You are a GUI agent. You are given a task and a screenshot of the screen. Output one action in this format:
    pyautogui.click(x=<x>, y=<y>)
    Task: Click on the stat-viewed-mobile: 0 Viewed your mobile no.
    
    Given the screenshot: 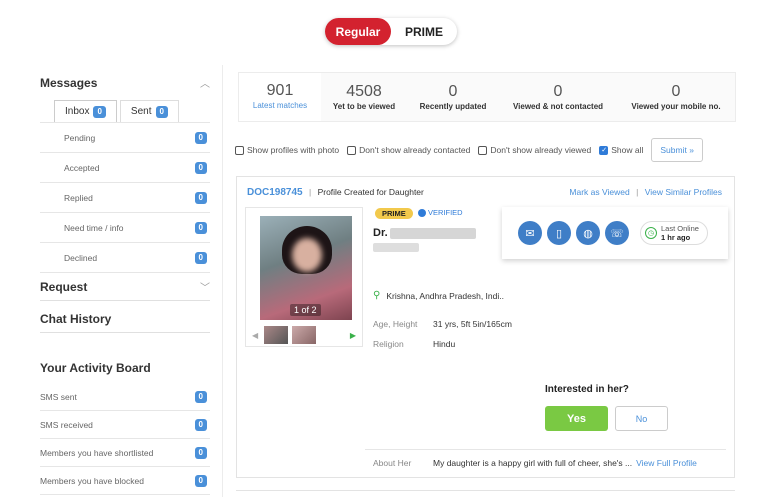 What is the action you would take?
    pyautogui.click(x=676, y=97)
    